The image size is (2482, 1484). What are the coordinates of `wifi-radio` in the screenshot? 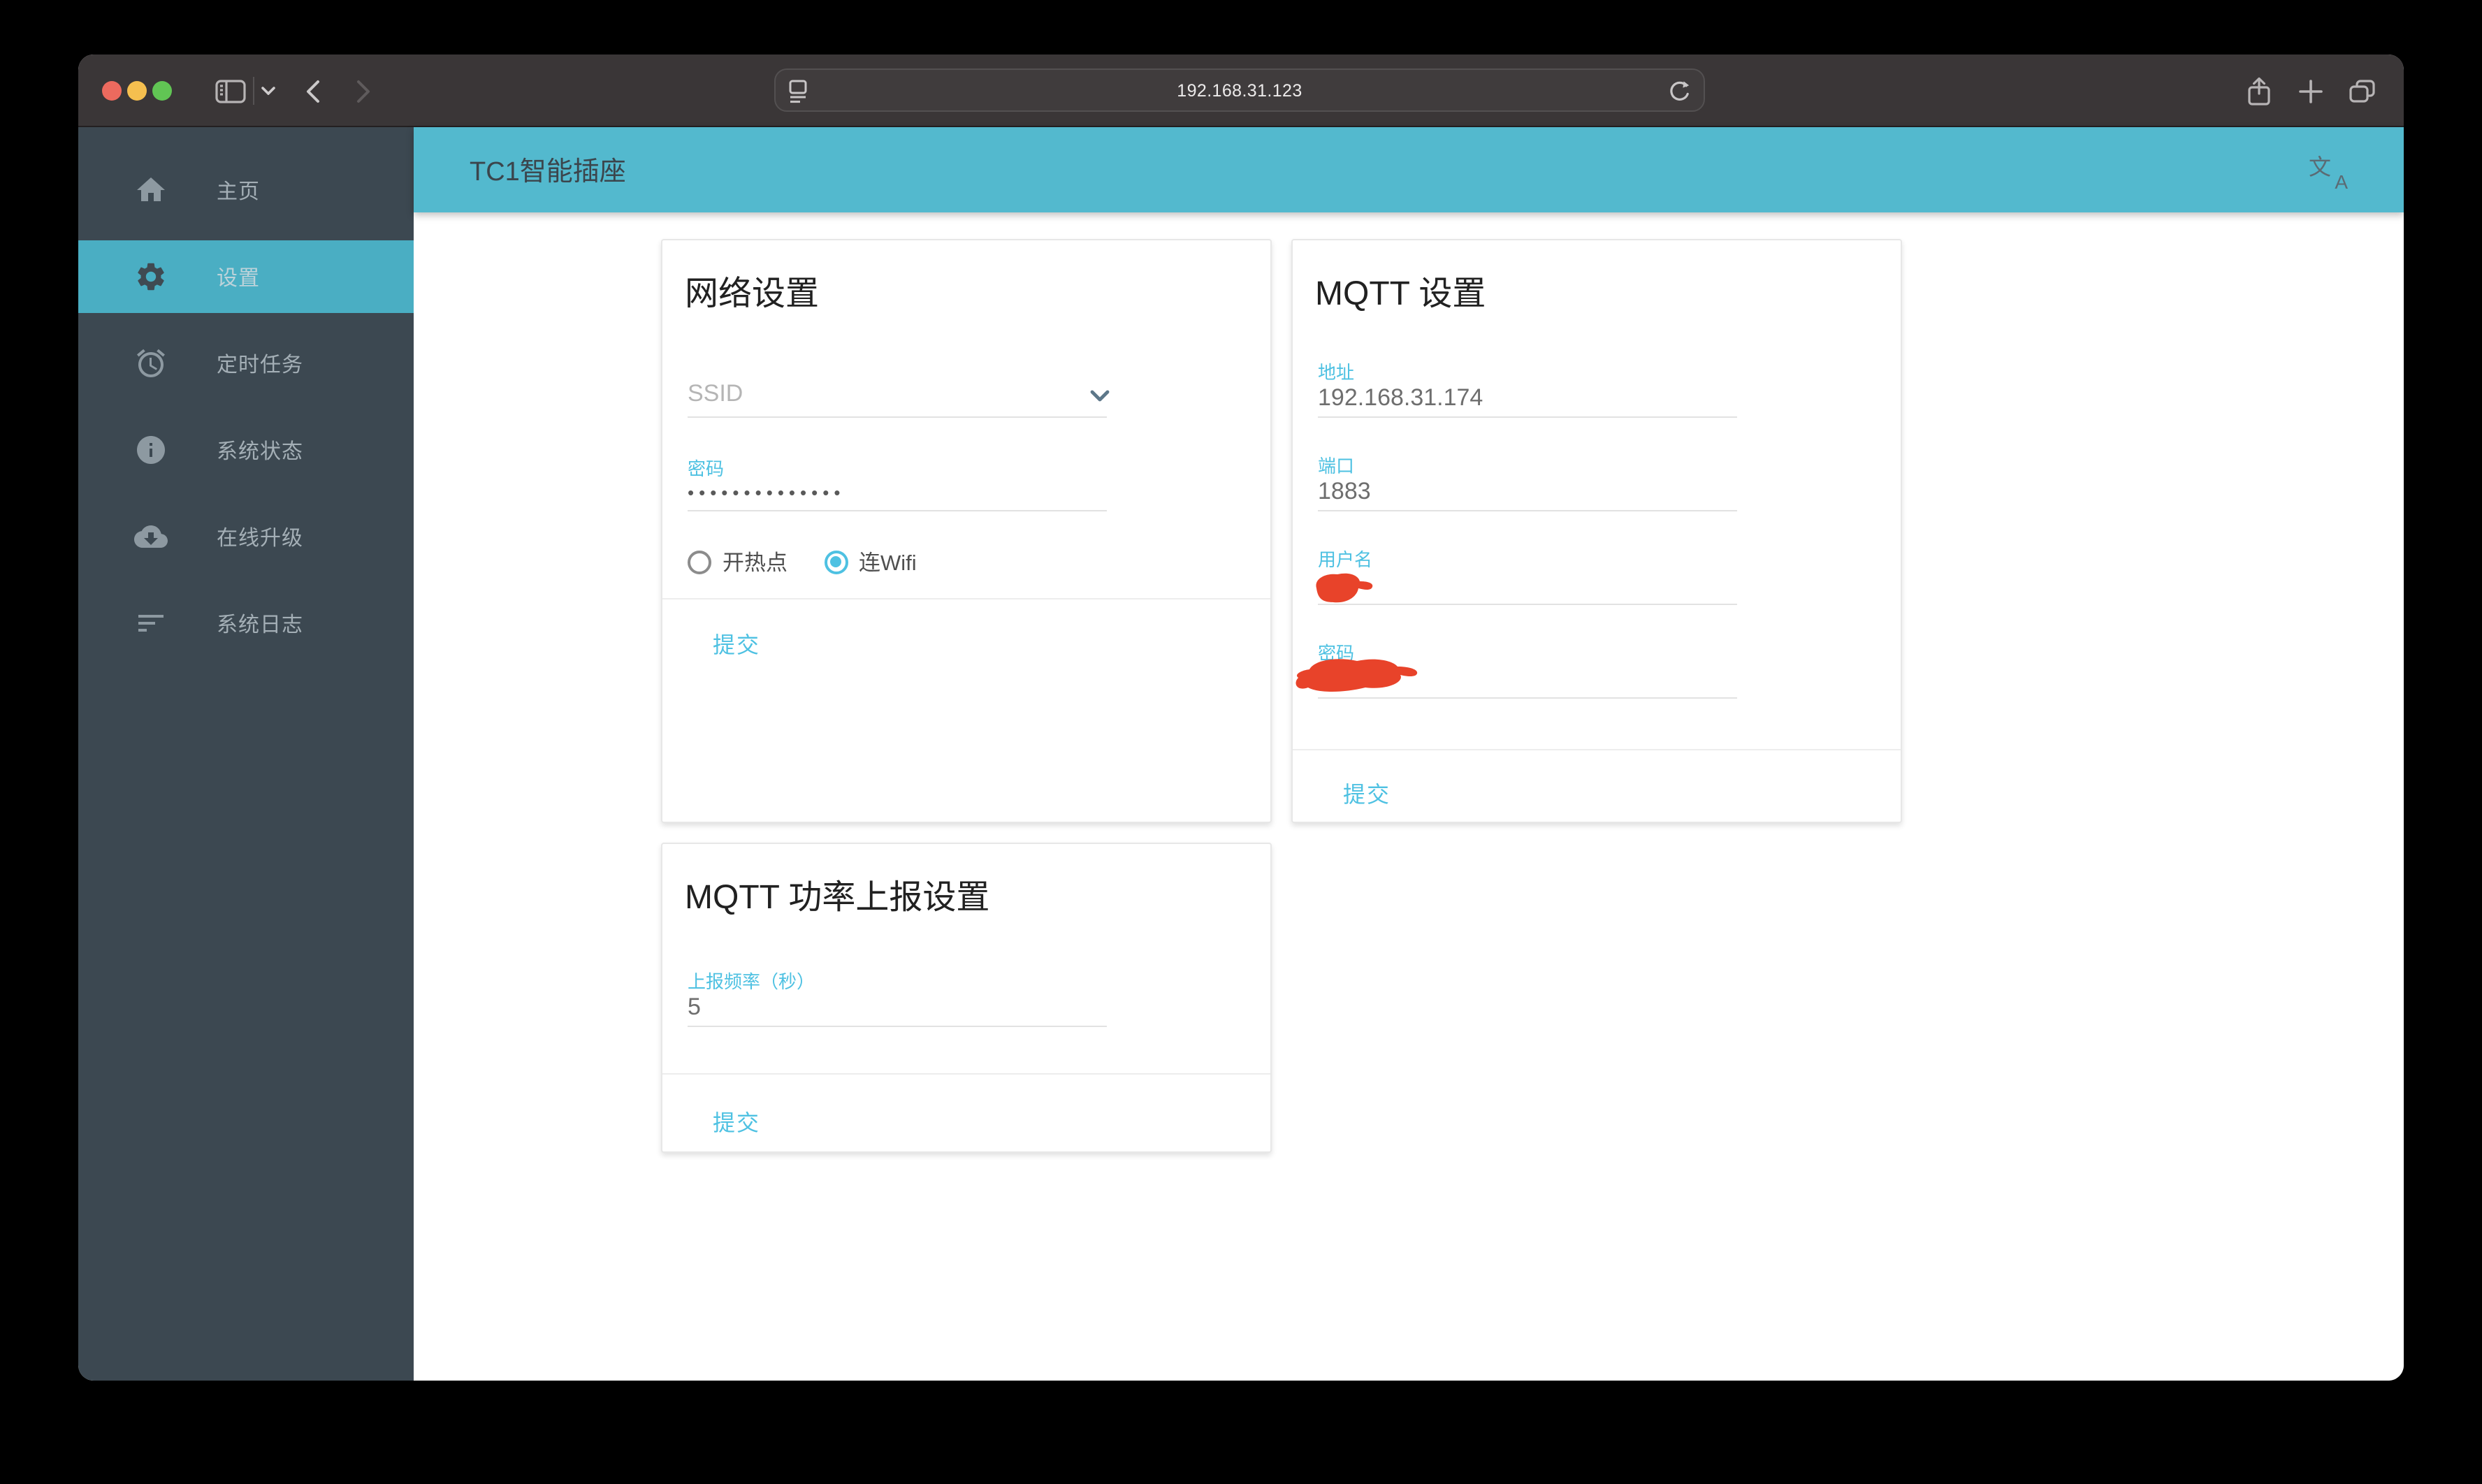 It's located at (836, 562).